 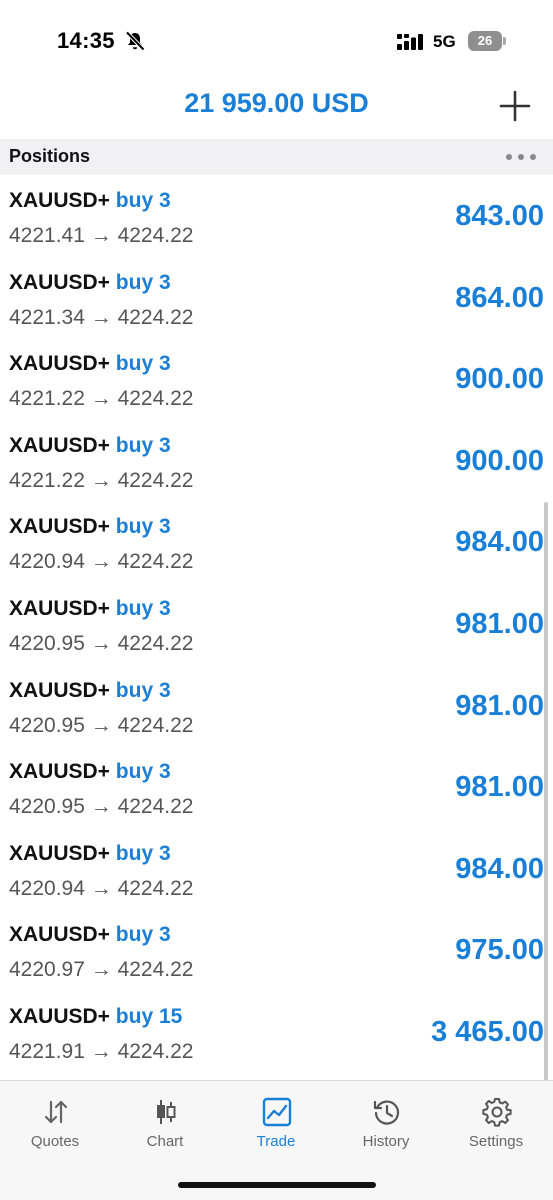 I want to click on tab-label: Quotes, so click(x=55, y=1141).